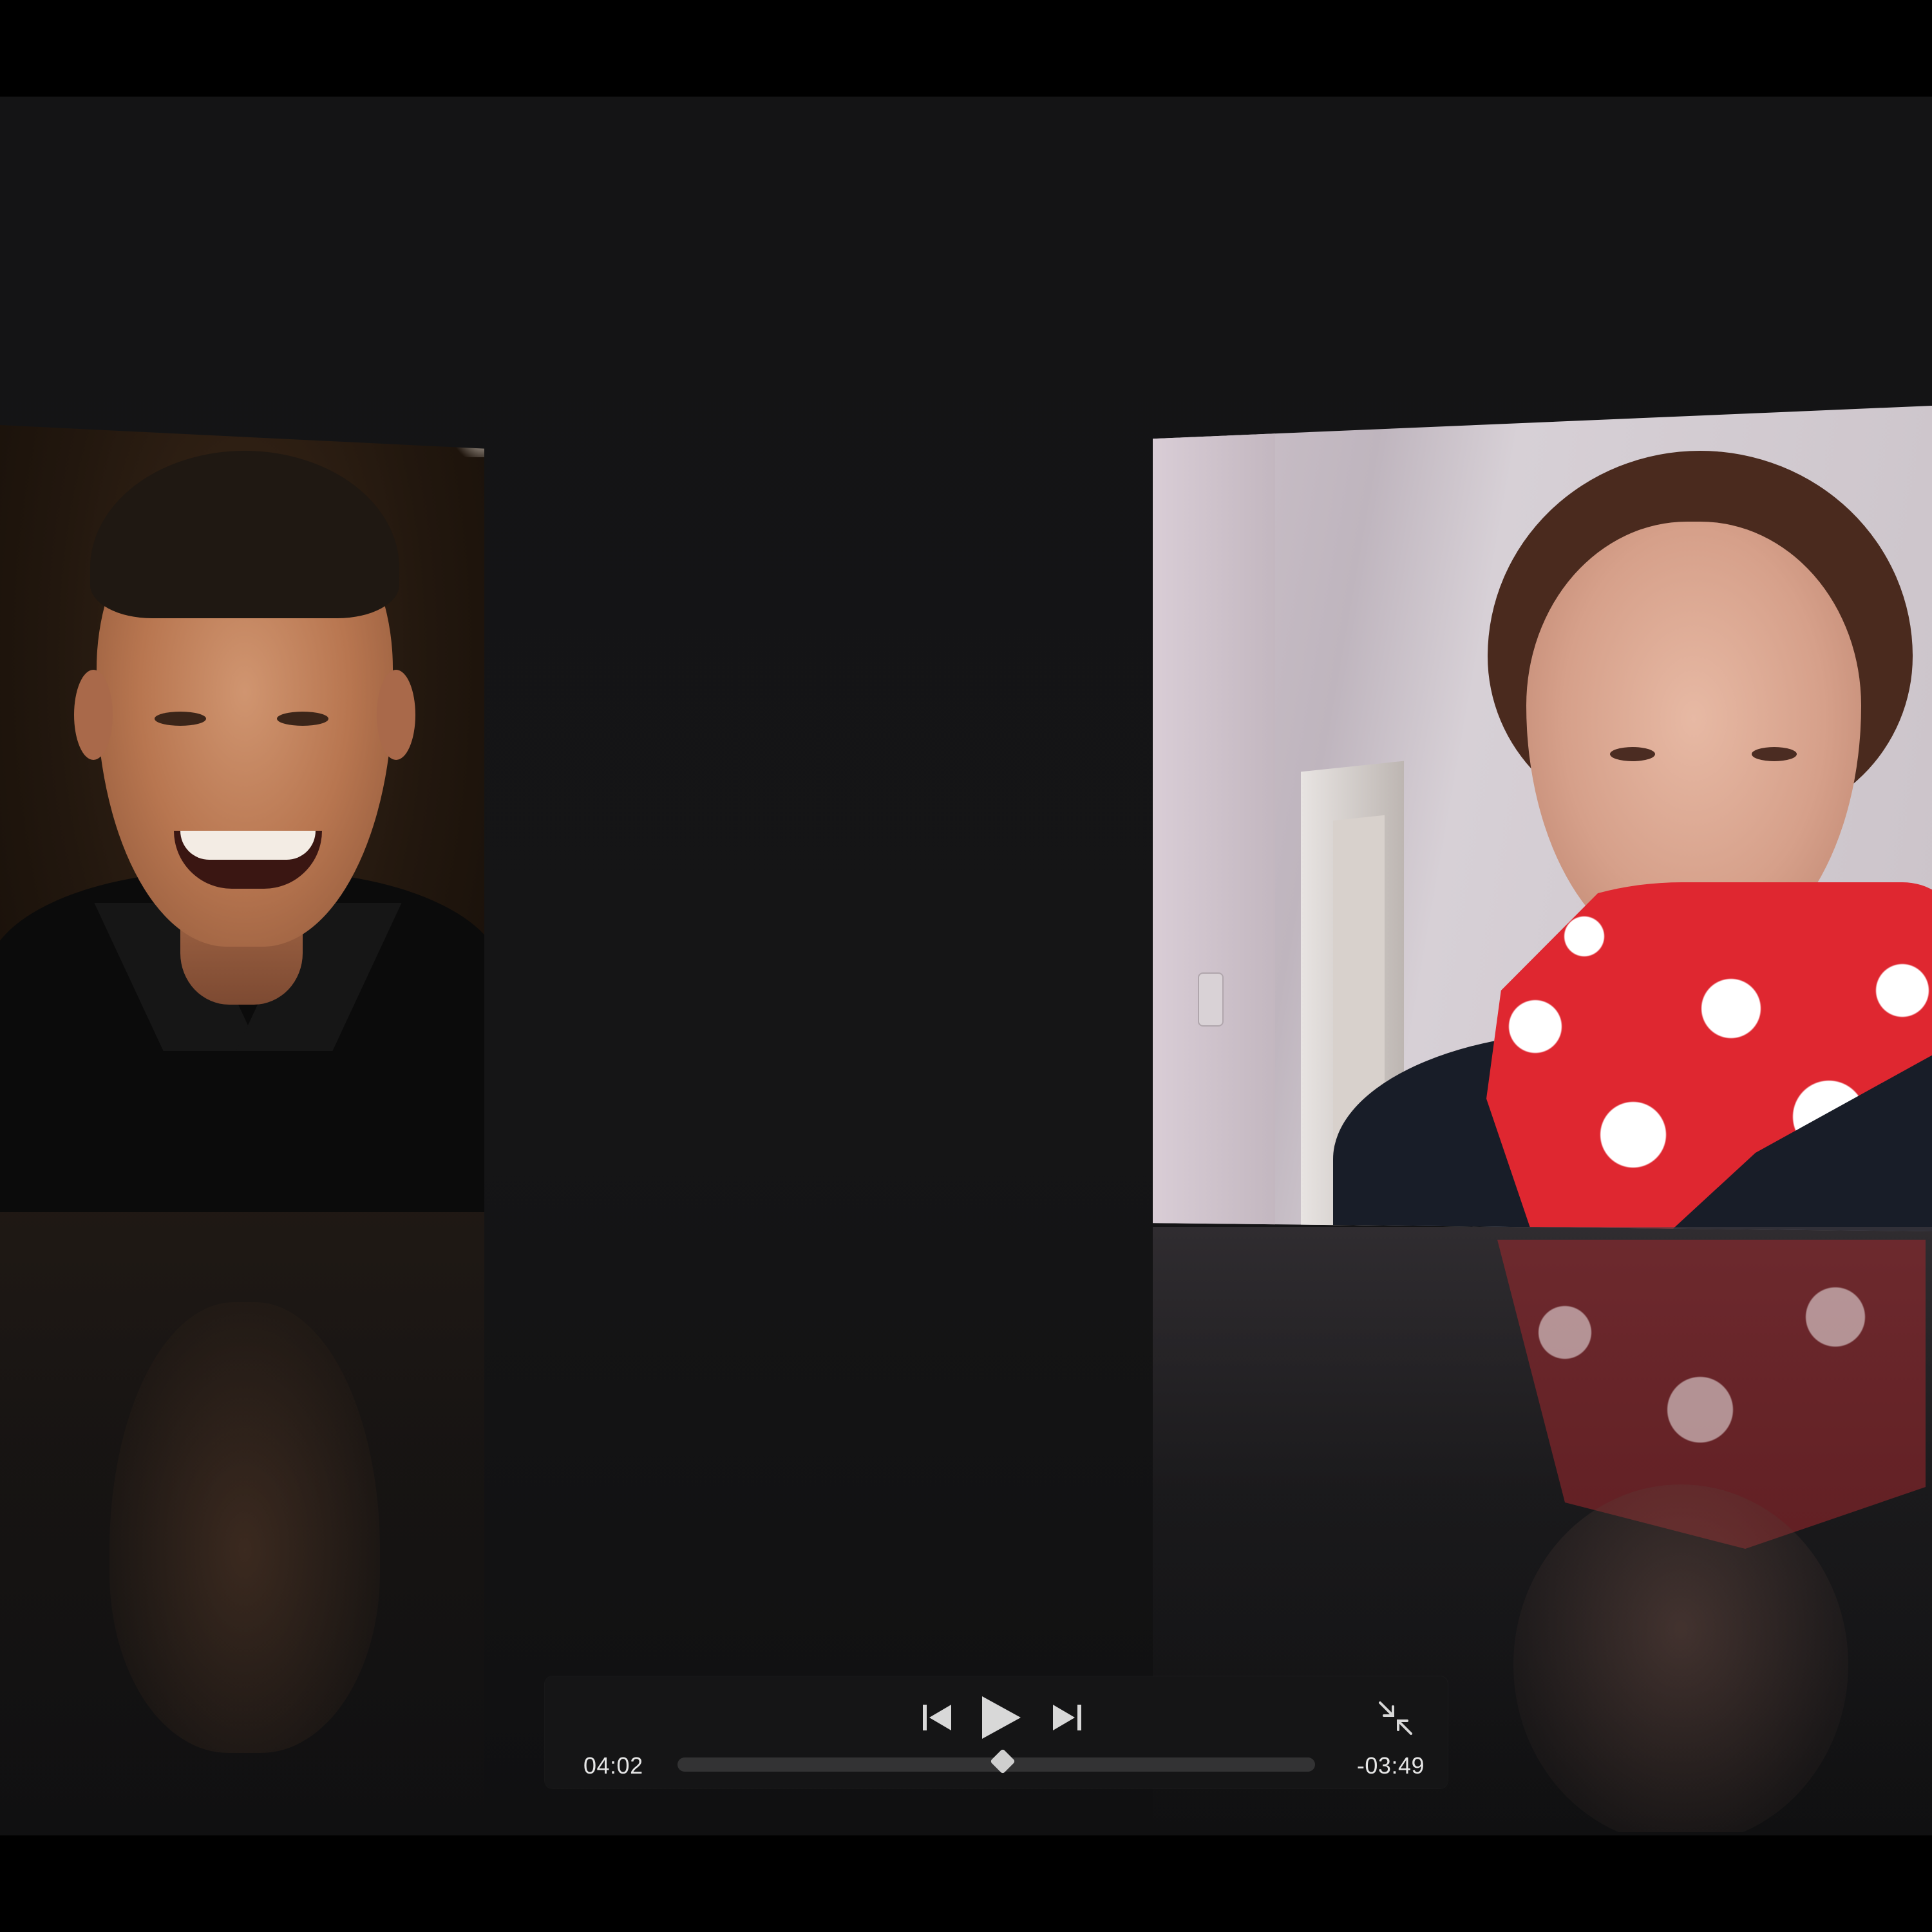 This screenshot has width=1932, height=1932. I want to click on left-photo-reflection, so click(242, 1521).